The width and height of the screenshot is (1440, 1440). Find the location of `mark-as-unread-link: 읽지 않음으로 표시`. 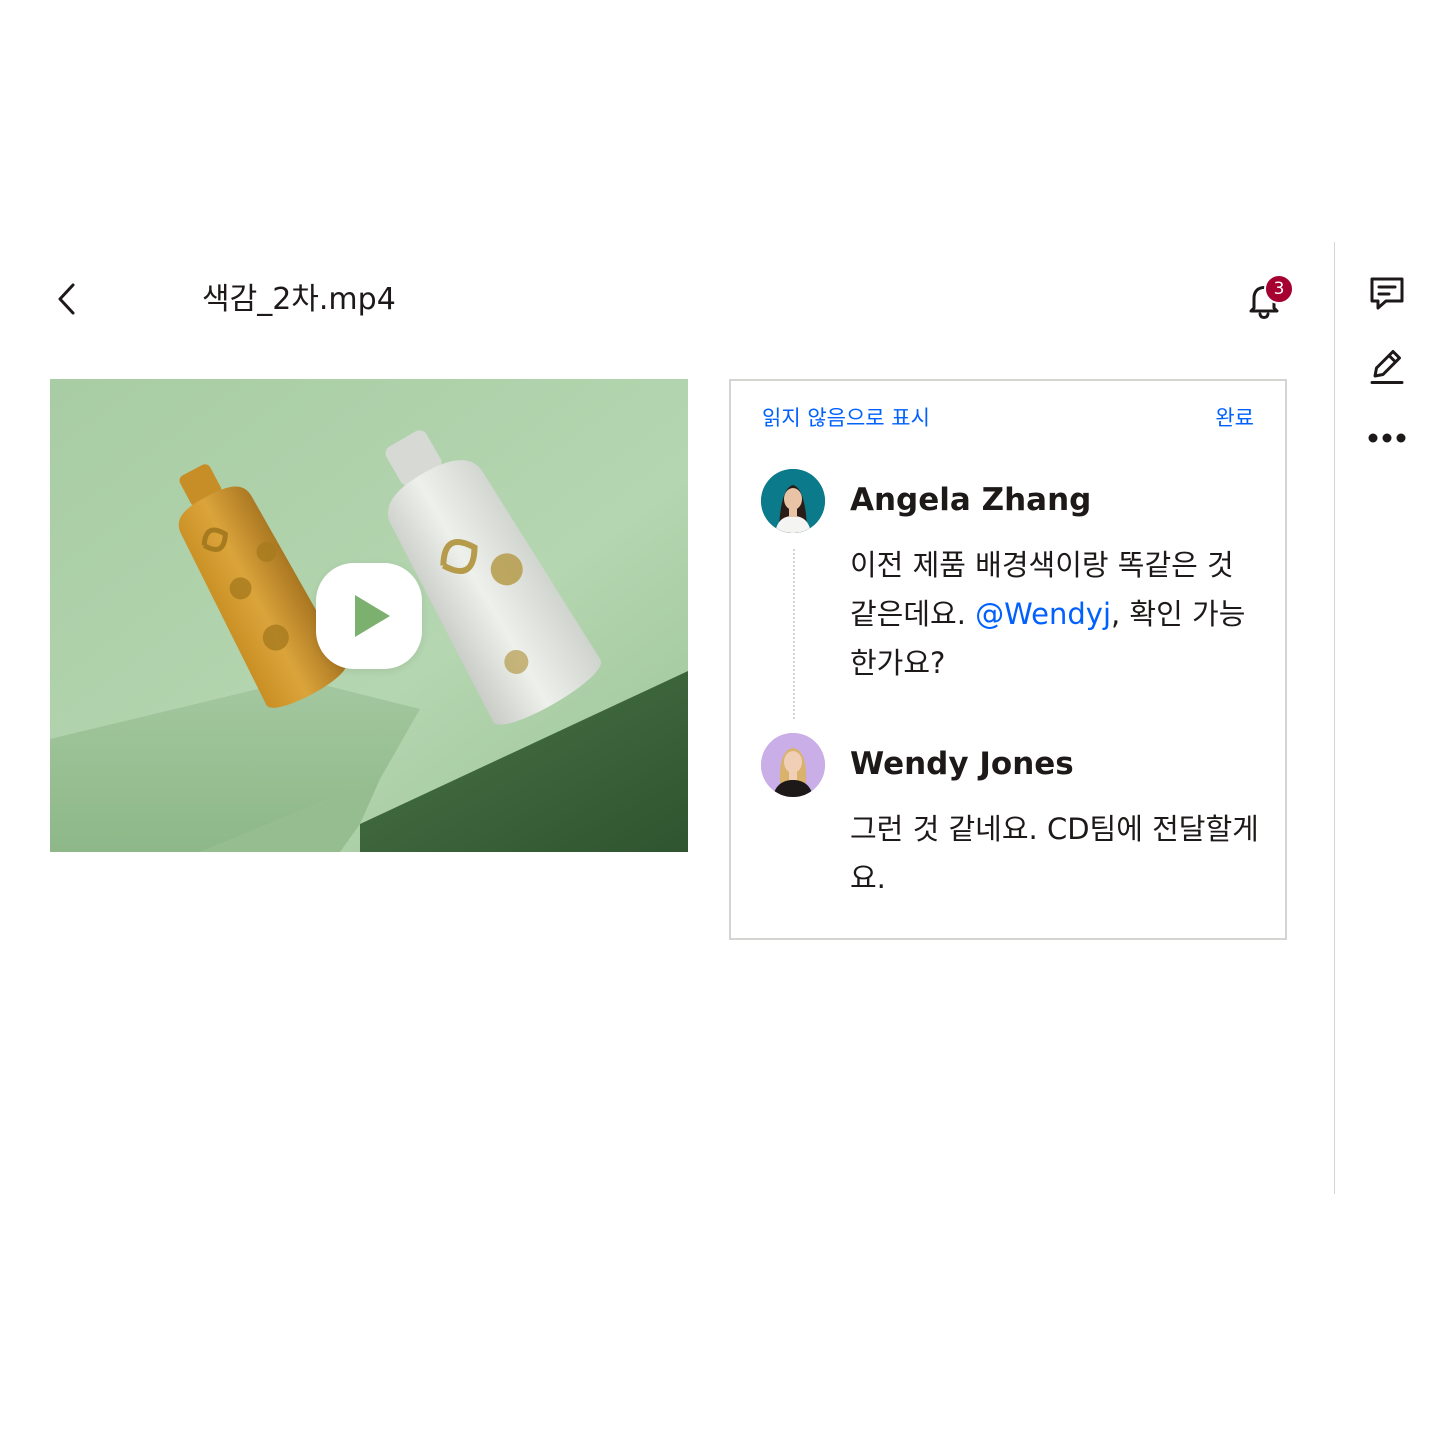

mark-as-unread-link: 읽지 않음으로 표시 is located at coordinates (846, 418).